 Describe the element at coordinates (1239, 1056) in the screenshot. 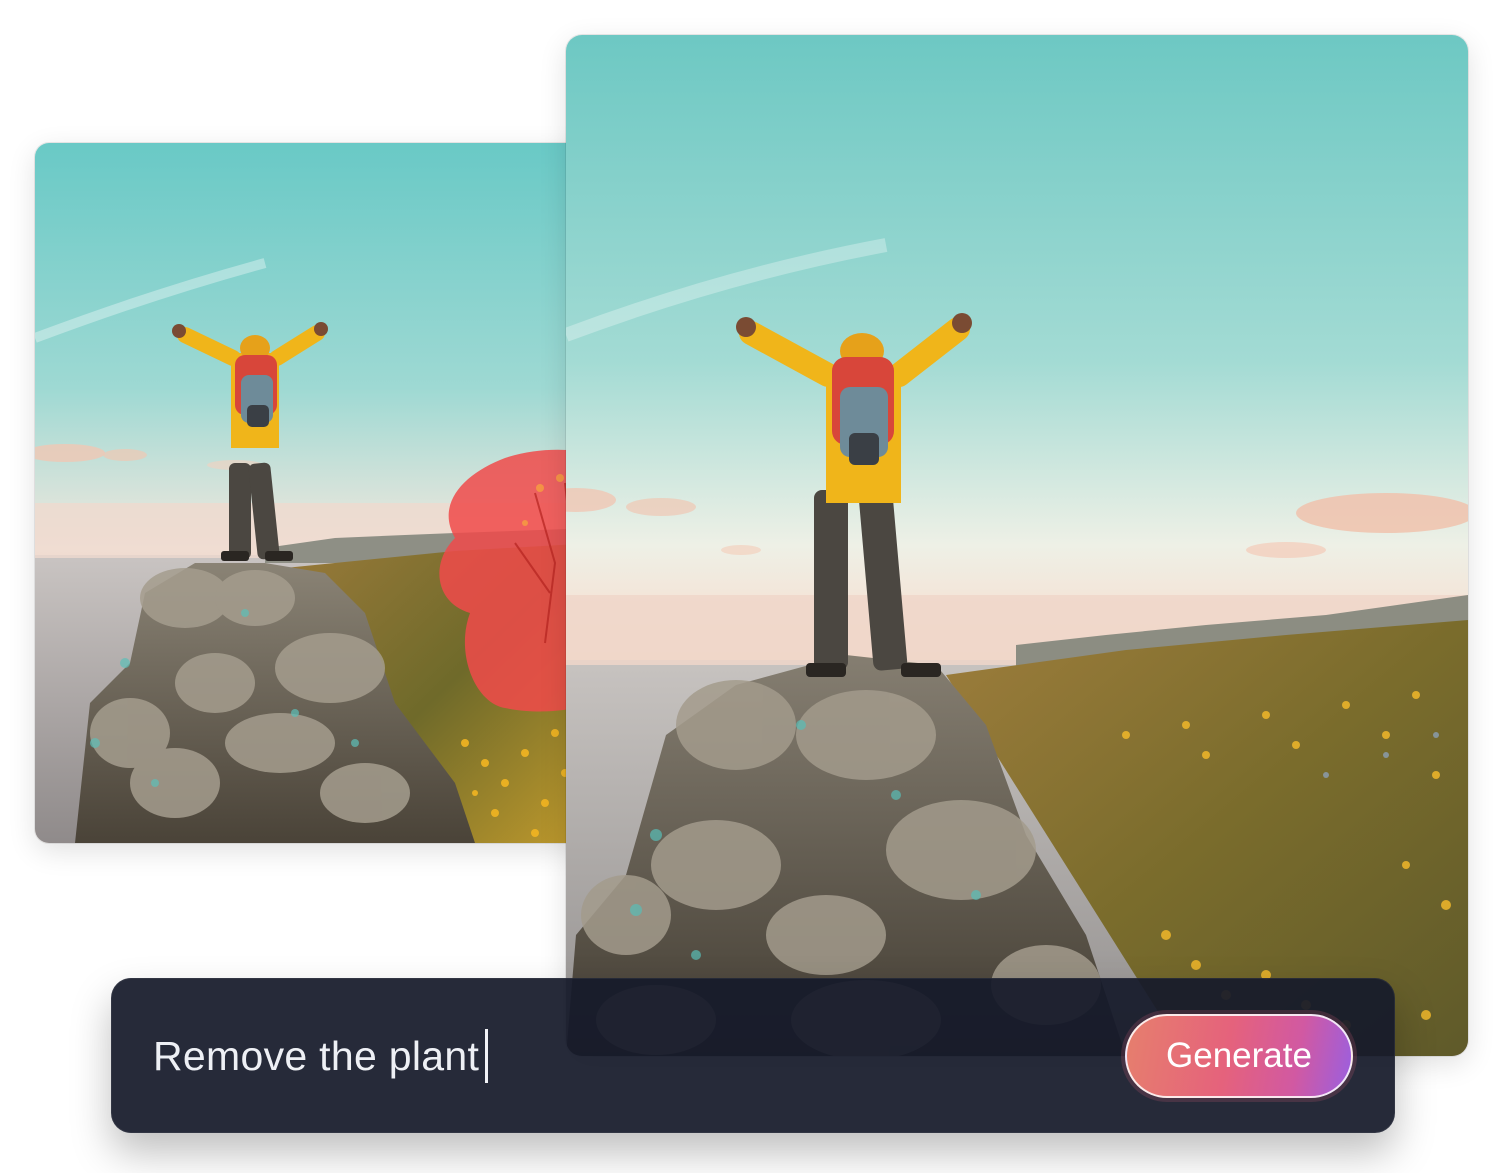

I see `generate-button: Generate` at that location.